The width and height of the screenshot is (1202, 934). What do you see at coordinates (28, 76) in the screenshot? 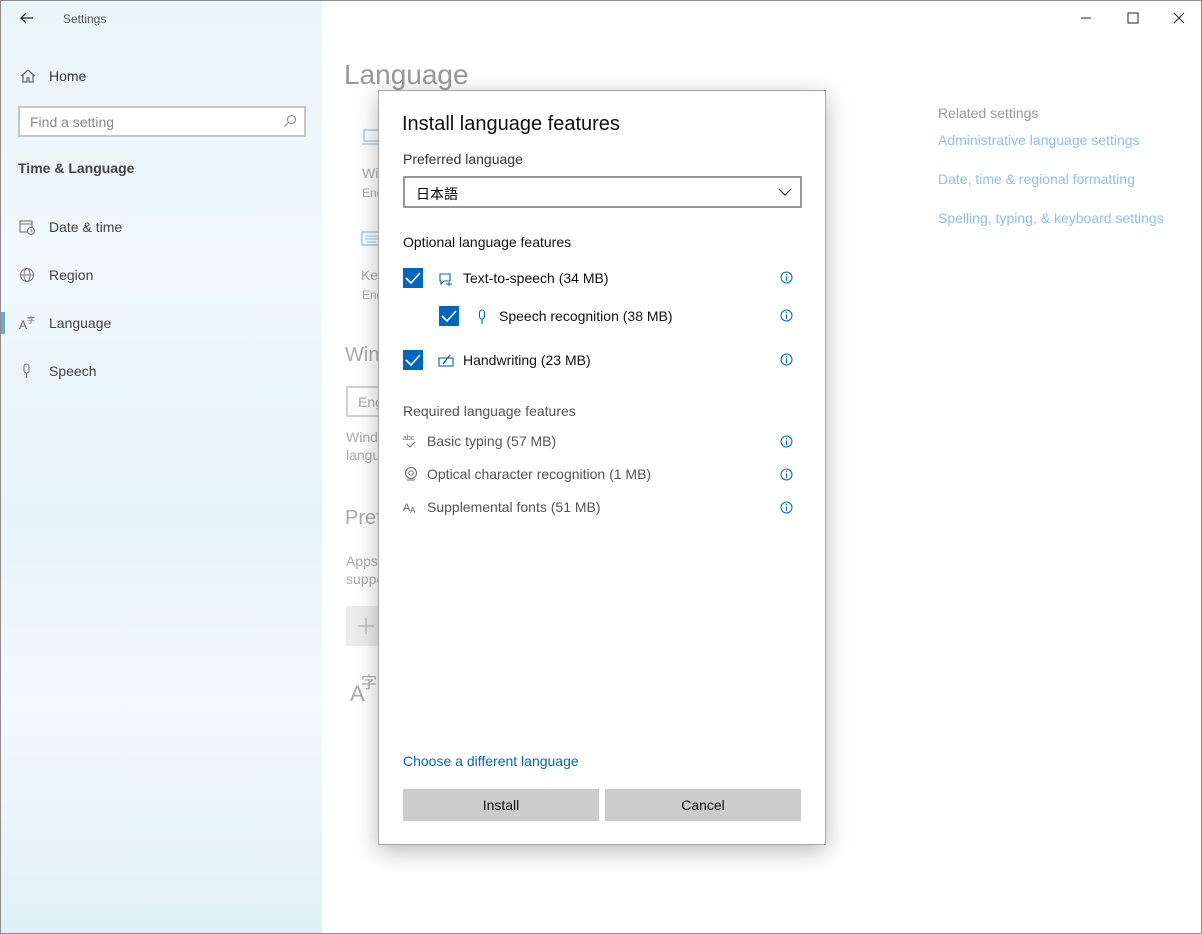
I see `home-icon` at bounding box center [28, 76].